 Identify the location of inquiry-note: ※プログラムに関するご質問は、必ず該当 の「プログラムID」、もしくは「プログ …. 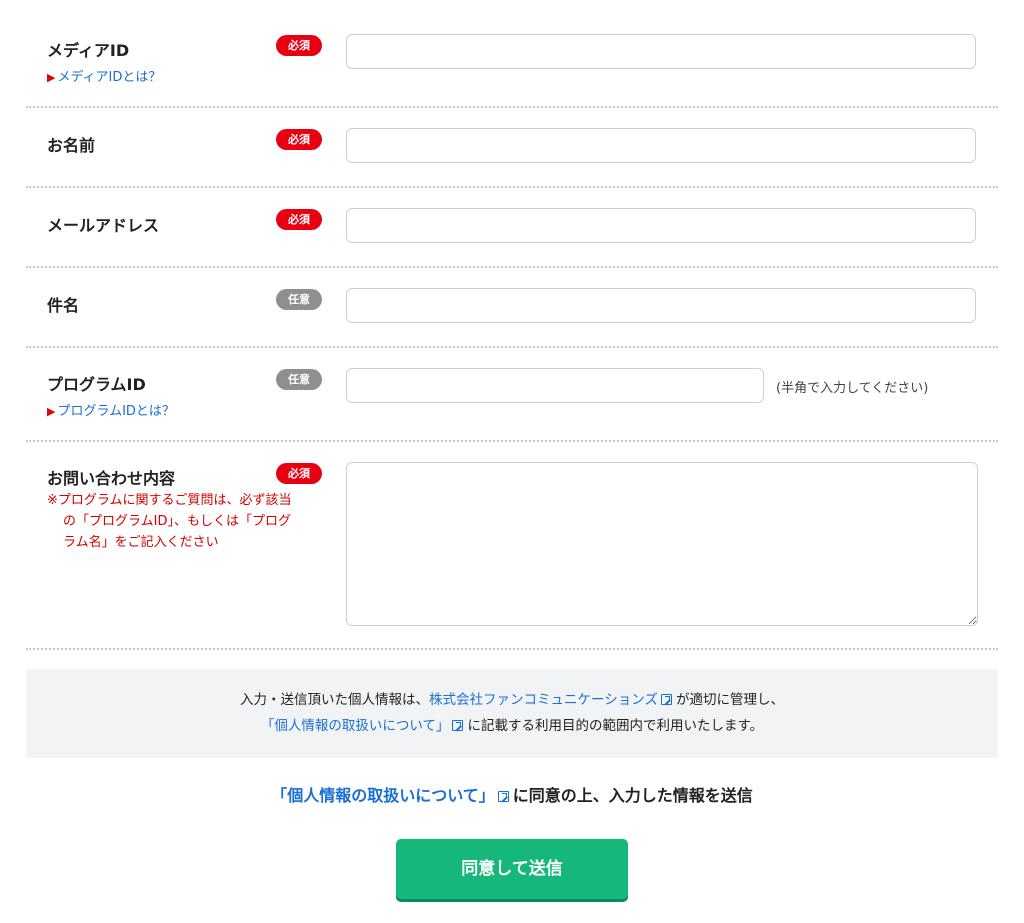
(192, 521).